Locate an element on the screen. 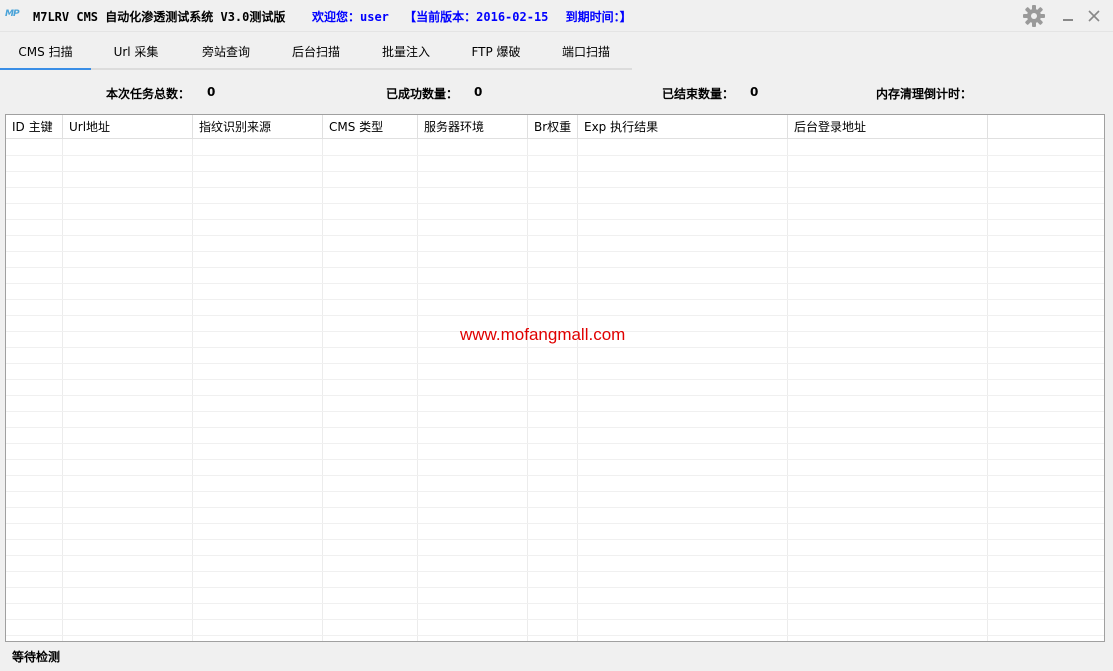 This screenshot has width=1113, height=671. gear-icon is located at coordinates (1034, 16).